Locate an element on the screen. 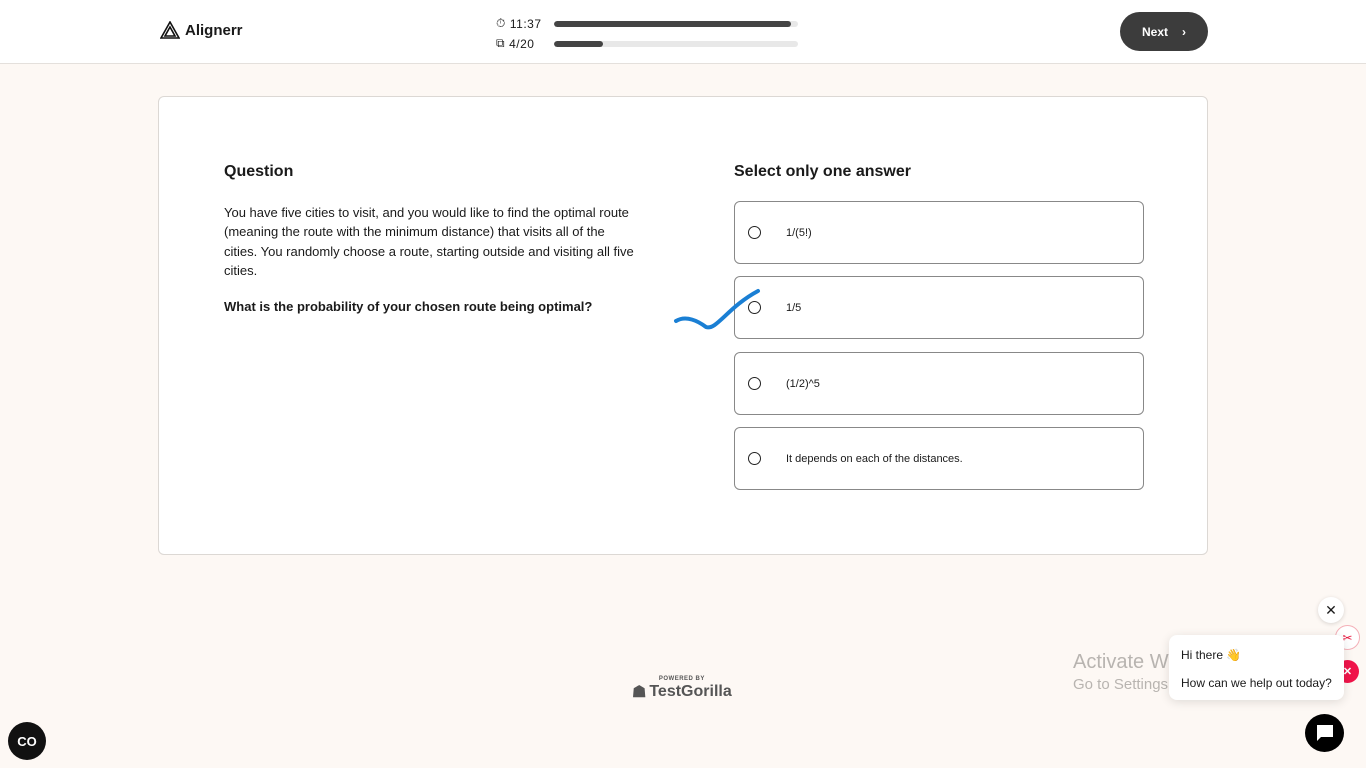 This screenshot has height=768, width=1366. timer-progress: ⏱ 11:37 is located at coordinates (647, 23).